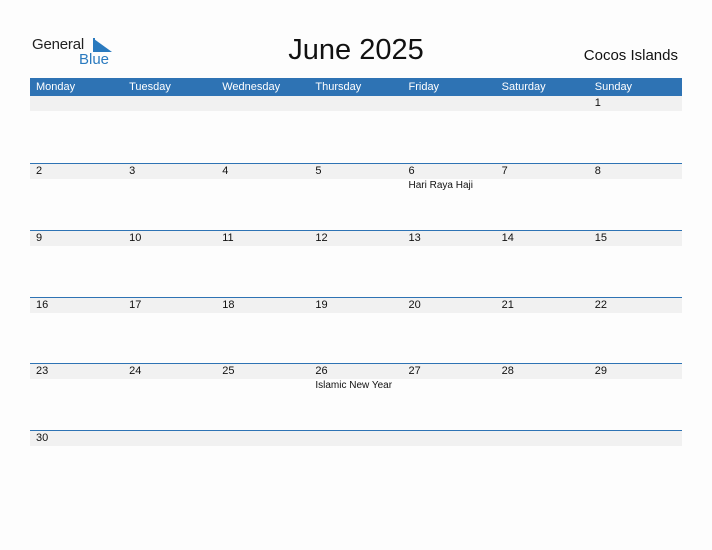 This screenshot has width=712, height=550. What do you see at coordinates (600, 371) in the screenshot?
I see `day-number: 29` at bounding box center [600, 371].